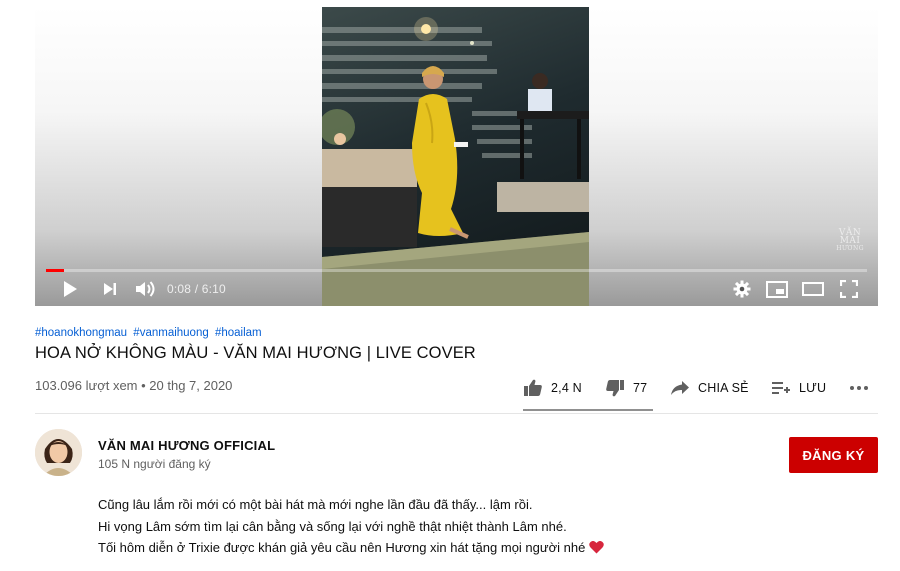 The width and height of the screenshot is (900, 571). I want to click on volume-button, so click(145, 289).